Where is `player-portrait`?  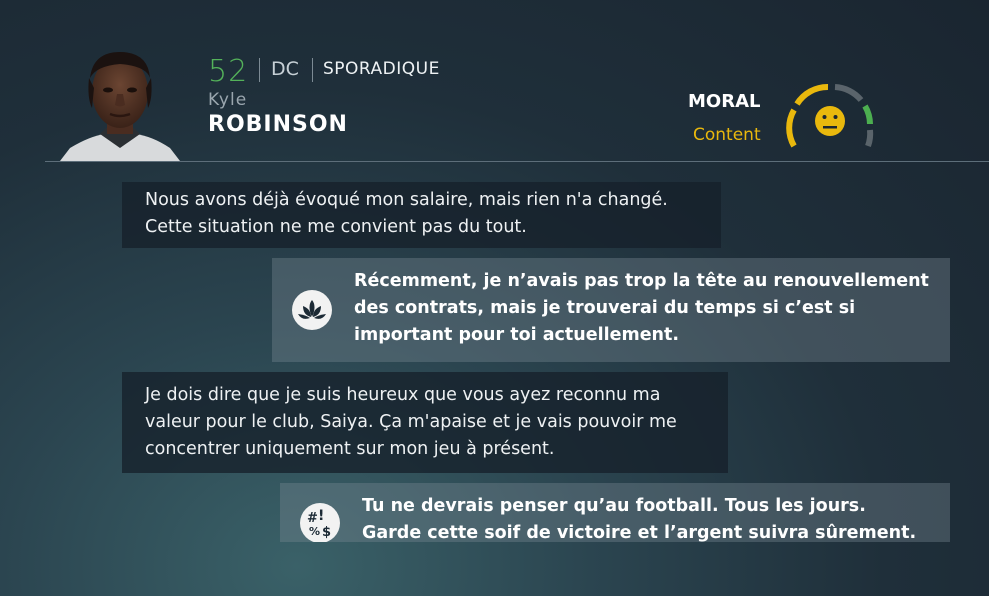
player-portrait is located at coordinates (120, 106).